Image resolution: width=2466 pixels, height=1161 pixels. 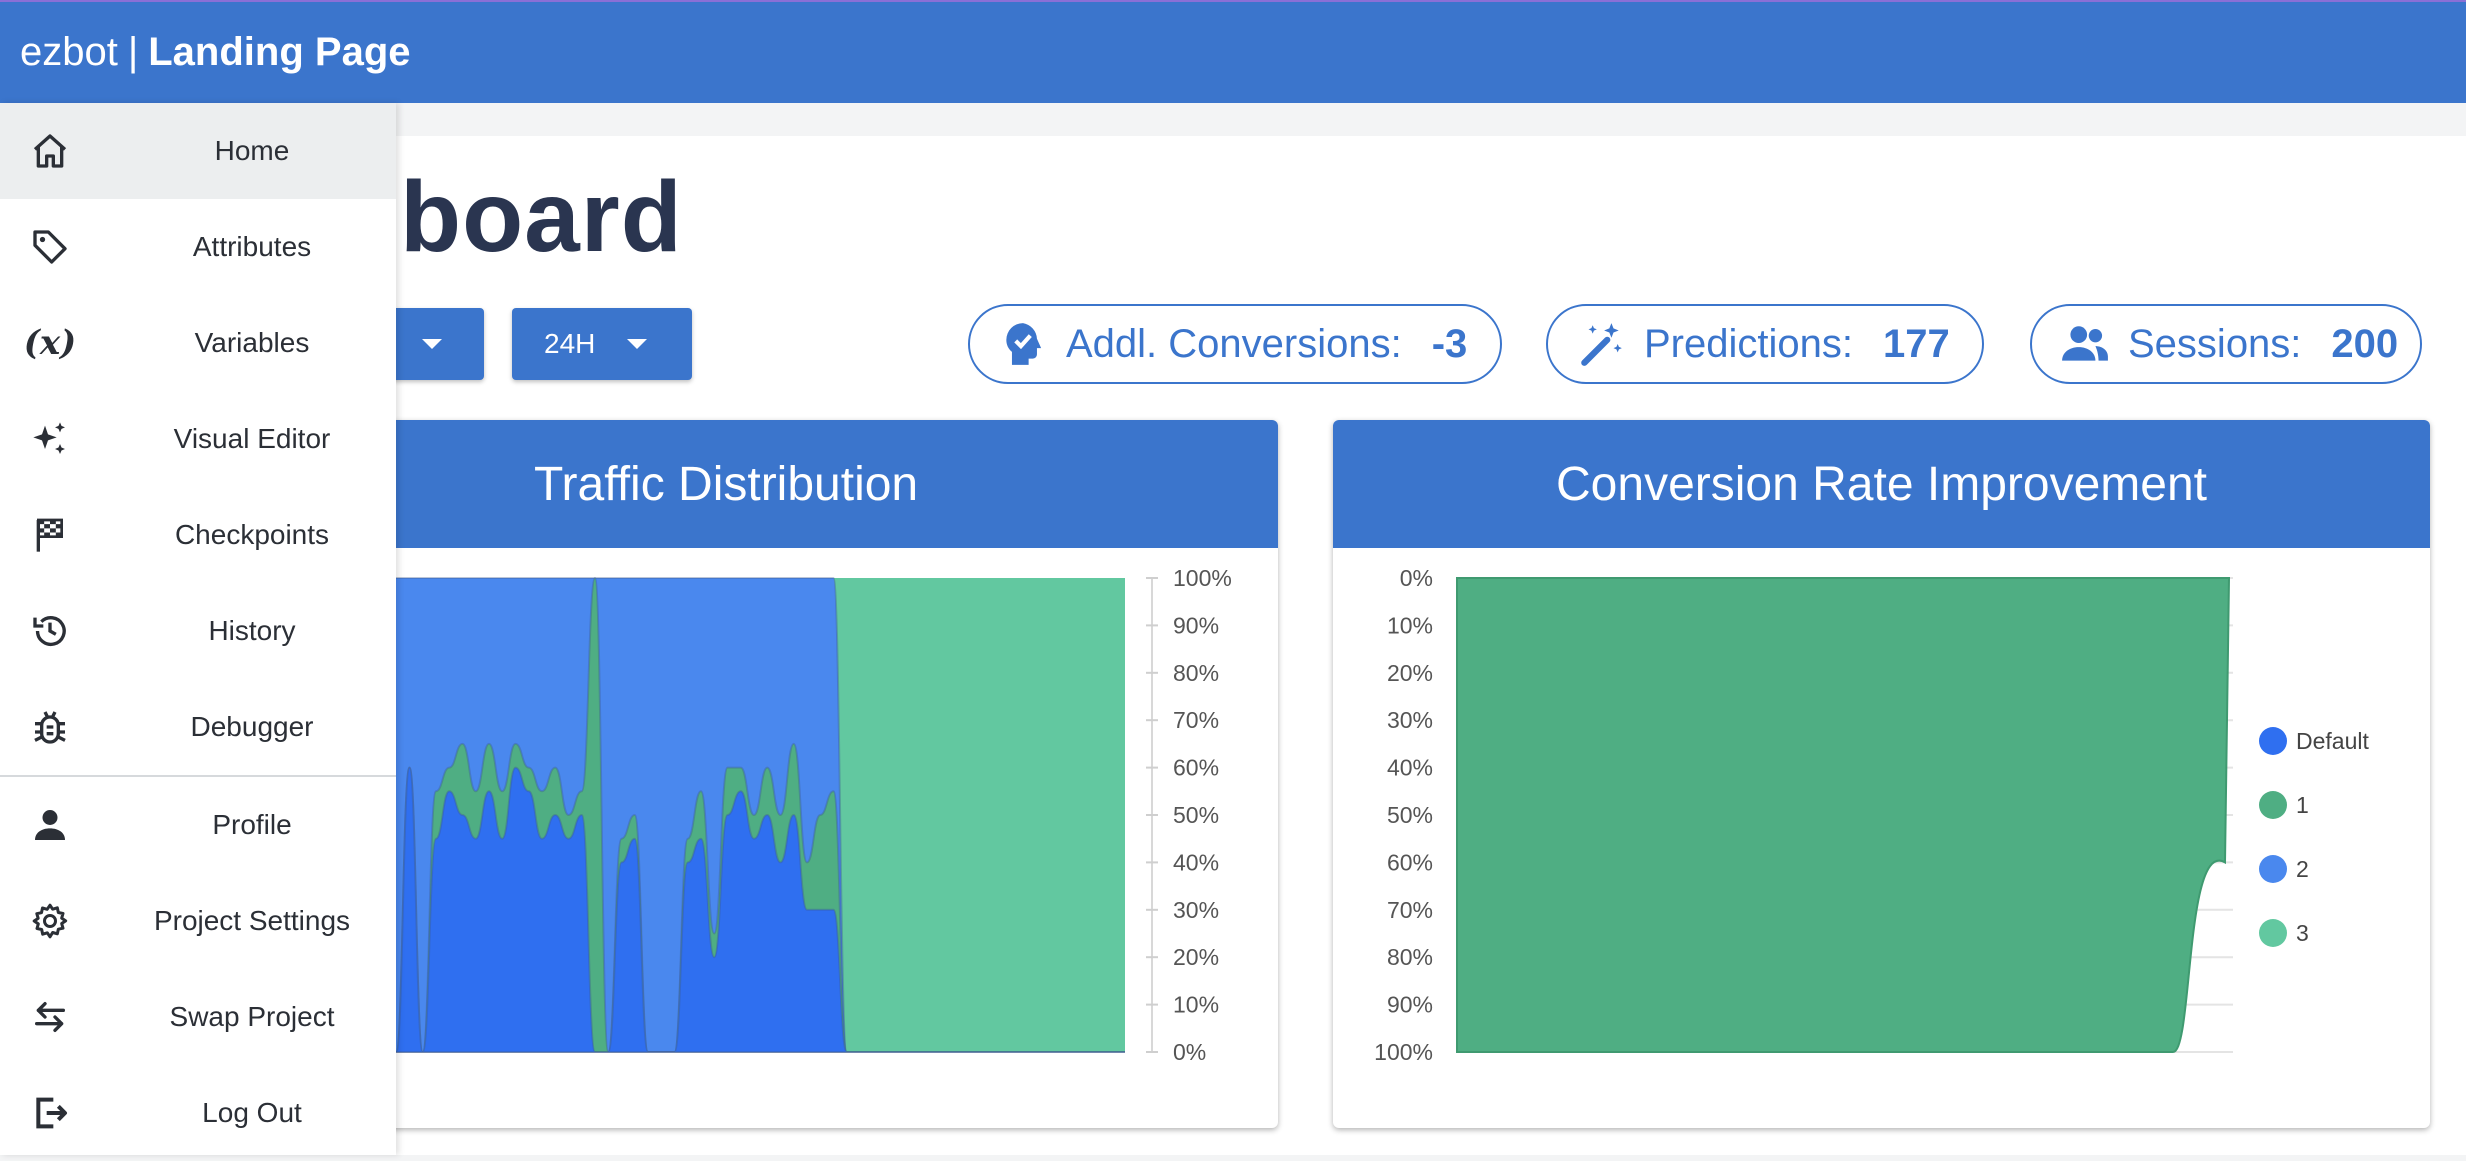 What do you see at coordinates (50, 151) in the screenshot?
I see `home-icon` at bounding box center [50, 151].